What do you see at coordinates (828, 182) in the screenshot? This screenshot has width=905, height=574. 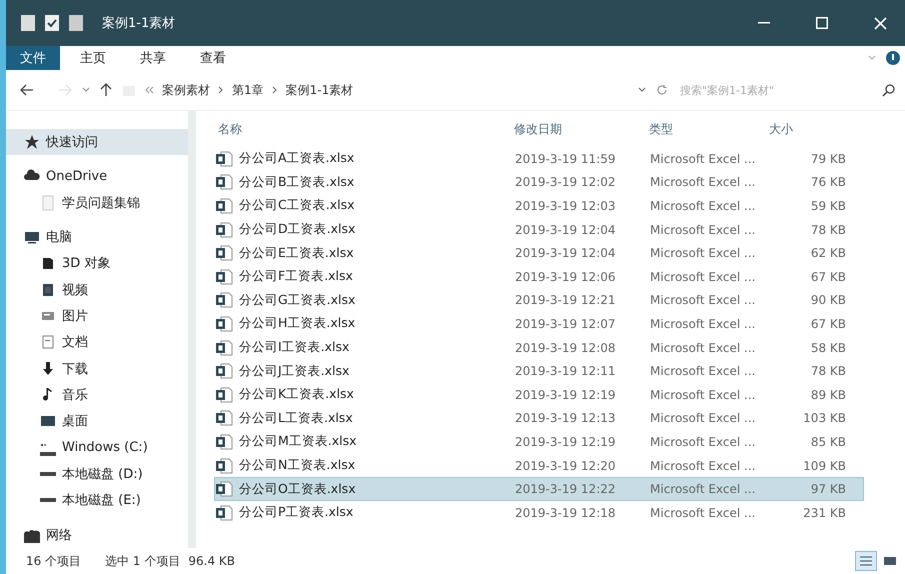 I see `size-cell-text: 76 KB` at bounding box center [828, 182].